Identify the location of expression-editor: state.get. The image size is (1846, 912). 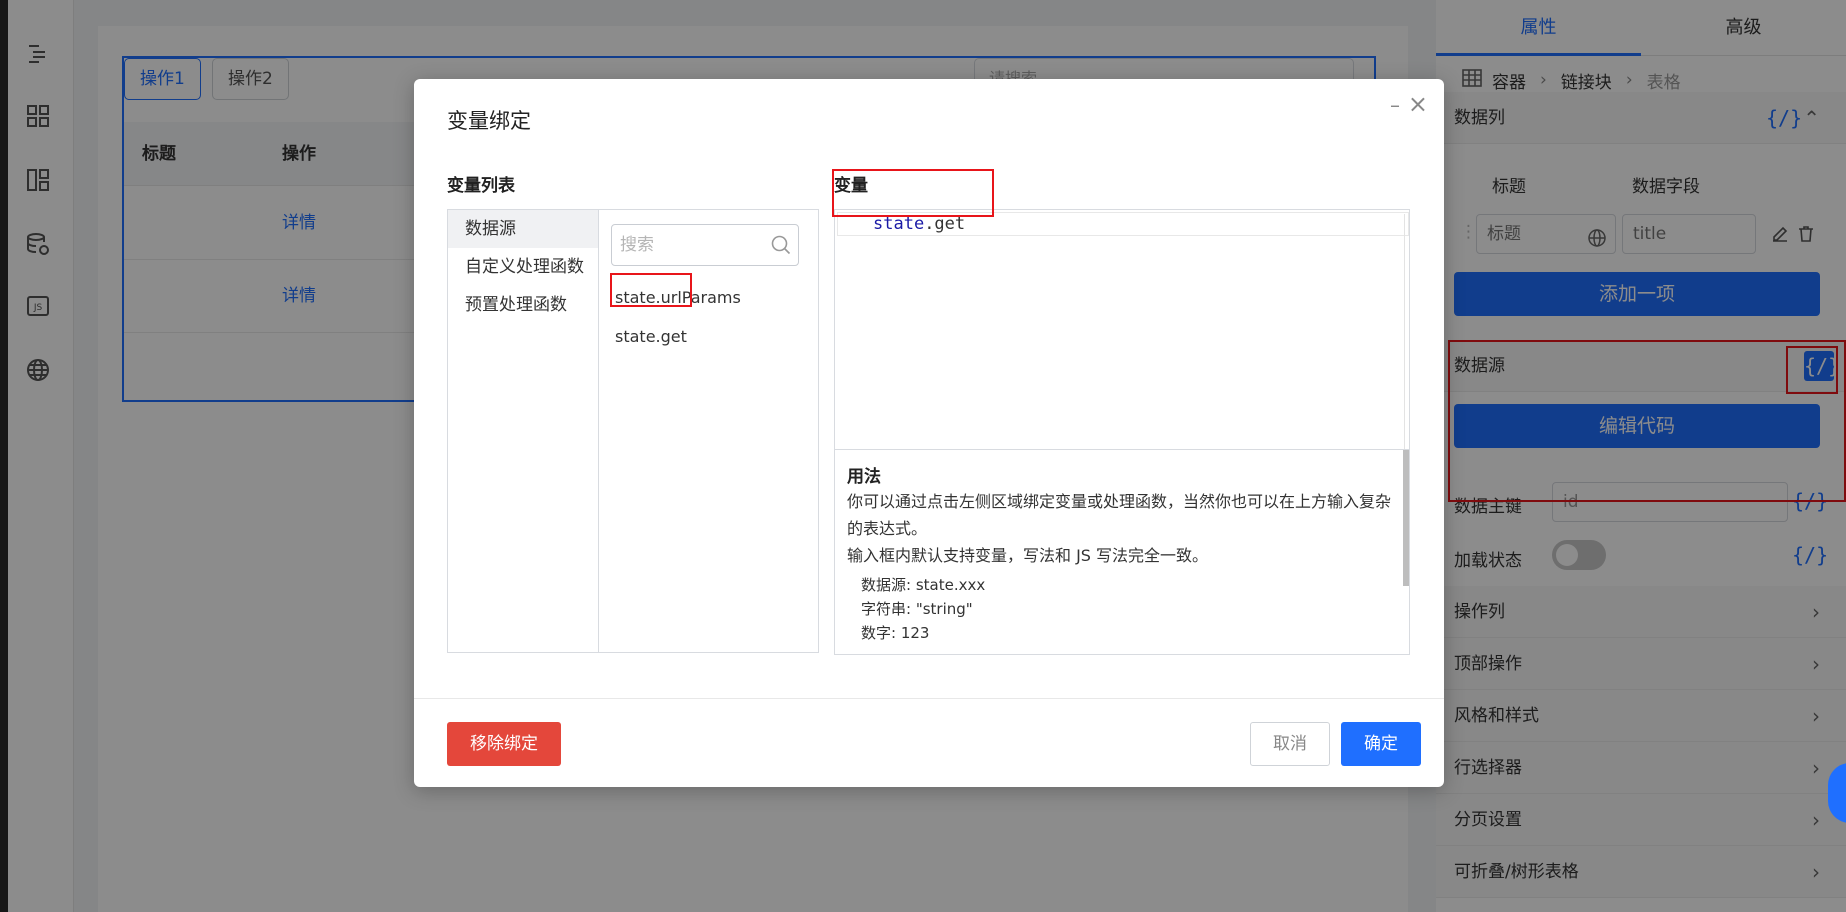
(1122, 332).